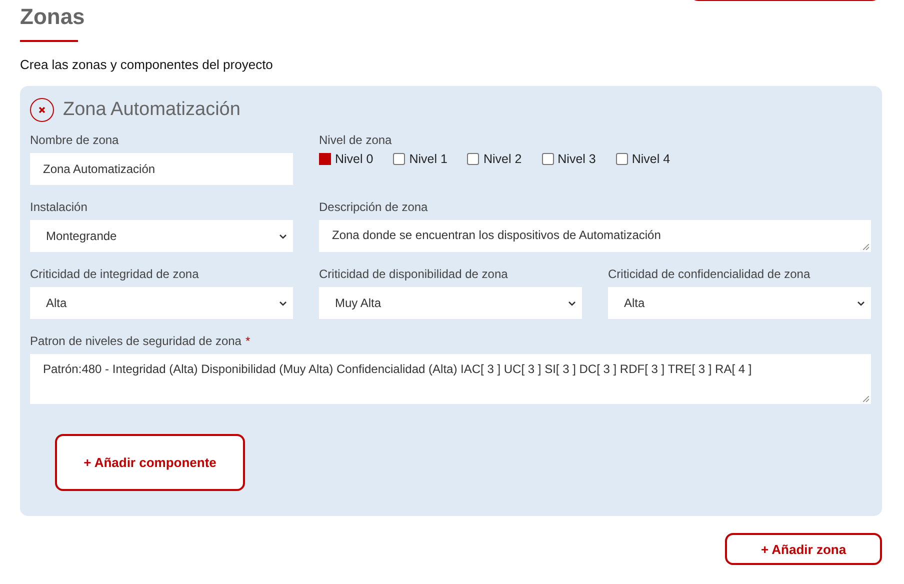  What do you see at coordinates (42, 110) in the screenshot?
I see `close-icon` at bounding box center [42, 110].